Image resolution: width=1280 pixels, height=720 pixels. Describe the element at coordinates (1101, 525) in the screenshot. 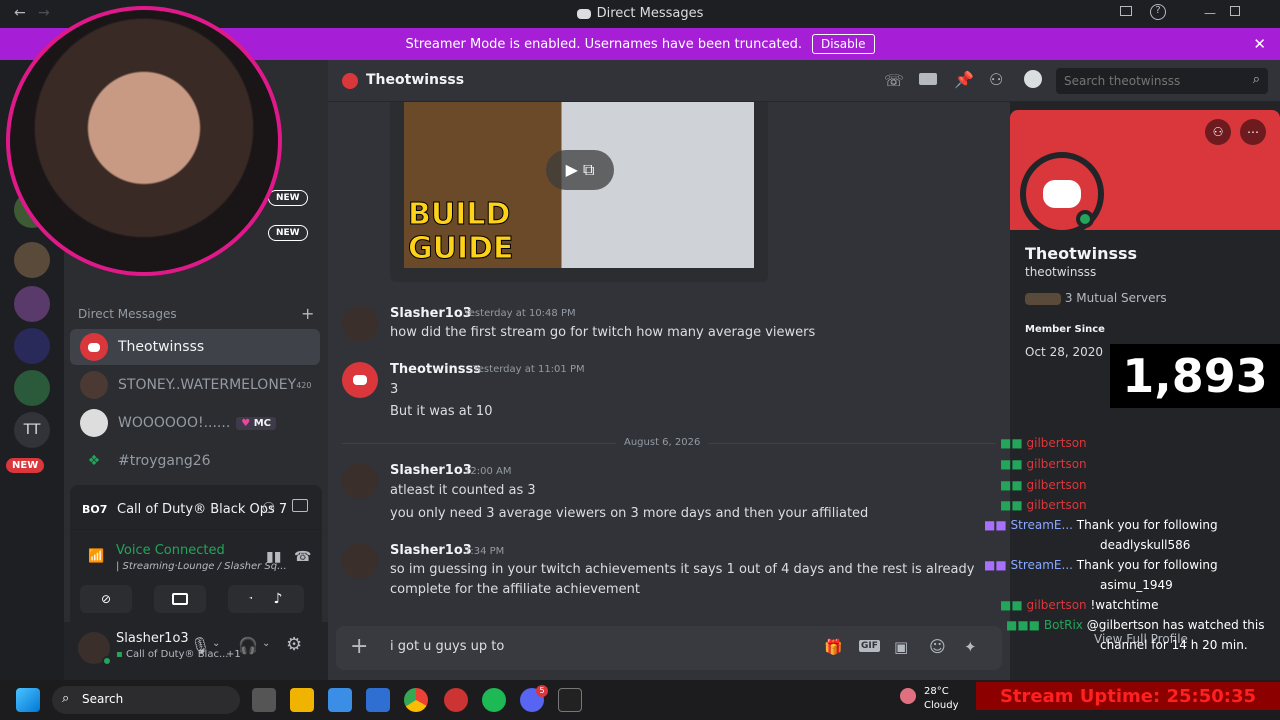

I see `chat-line: ■■ StreamE... Thank you for following` at that location.